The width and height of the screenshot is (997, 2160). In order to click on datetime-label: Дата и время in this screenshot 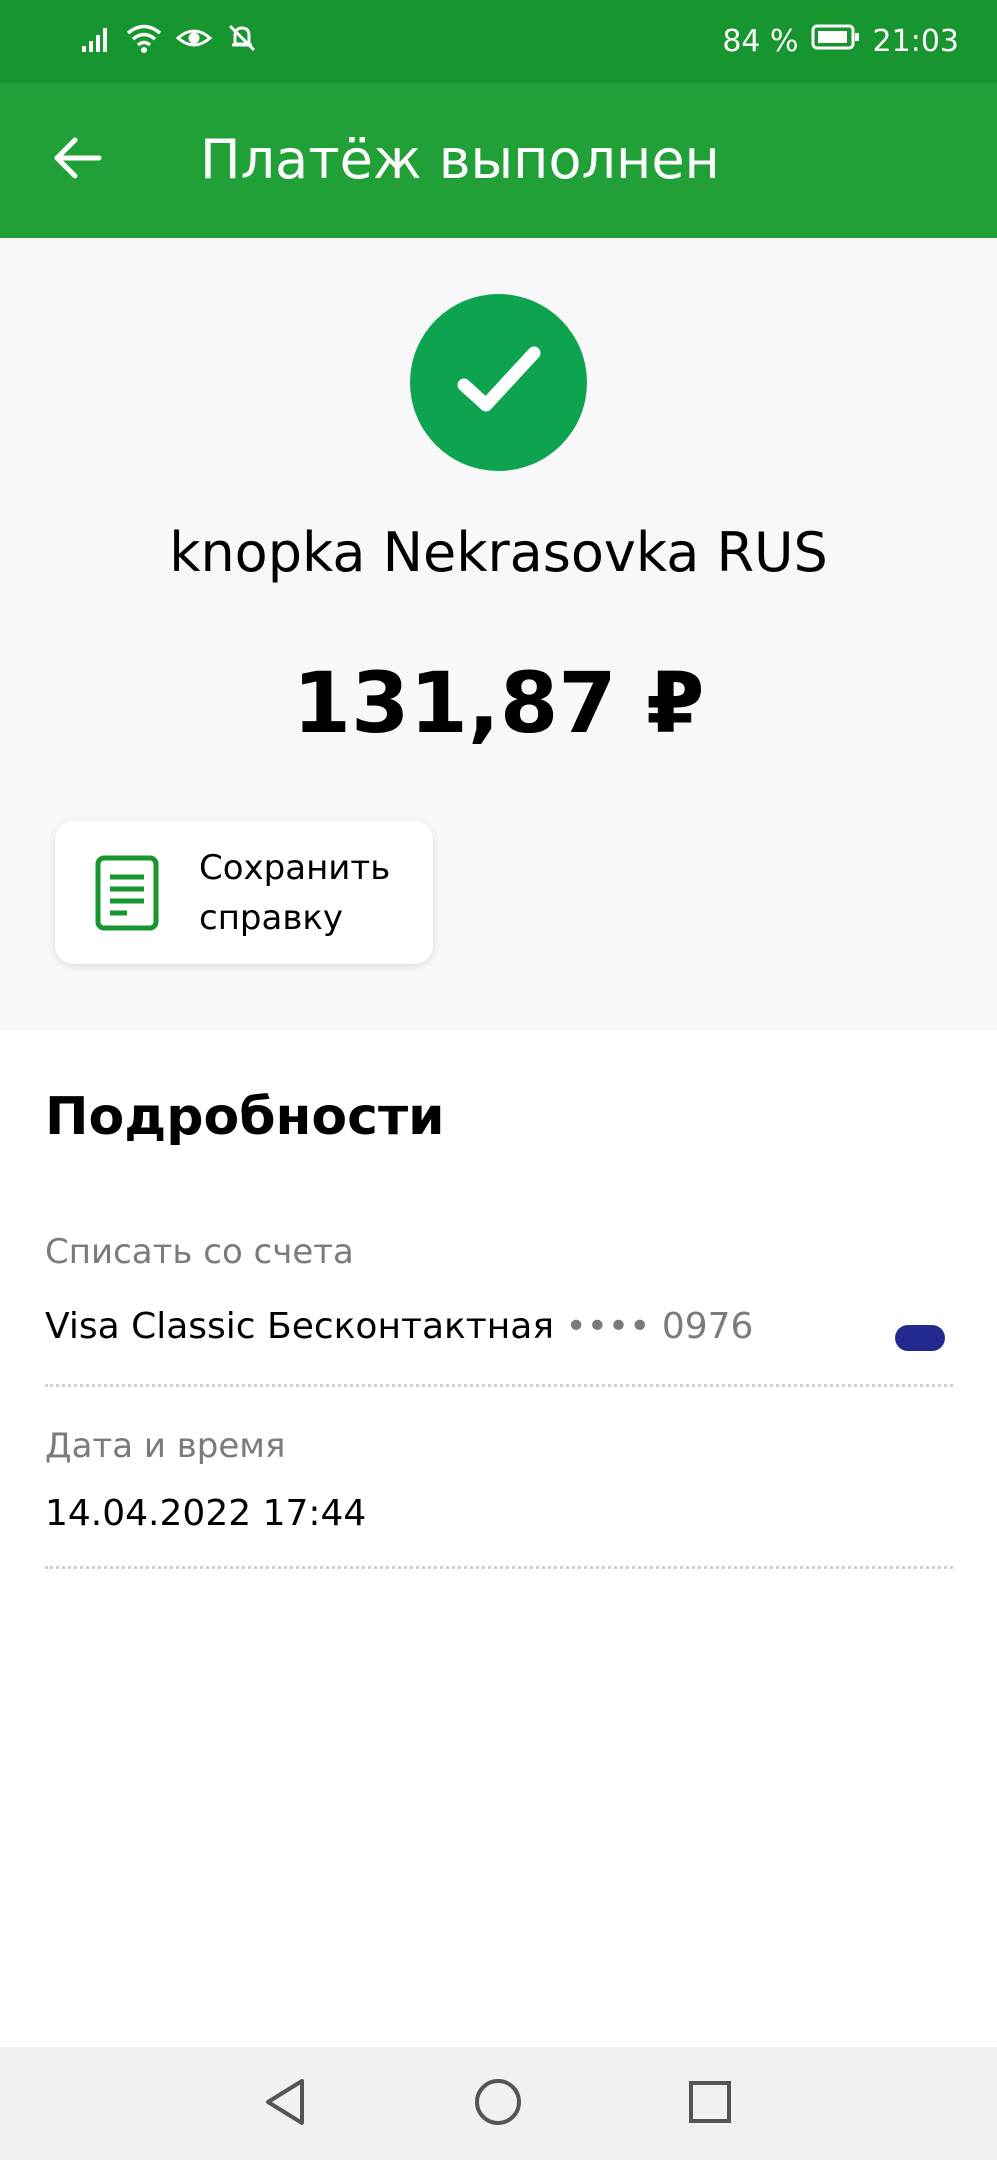, I will do `click(165, 1446)`.